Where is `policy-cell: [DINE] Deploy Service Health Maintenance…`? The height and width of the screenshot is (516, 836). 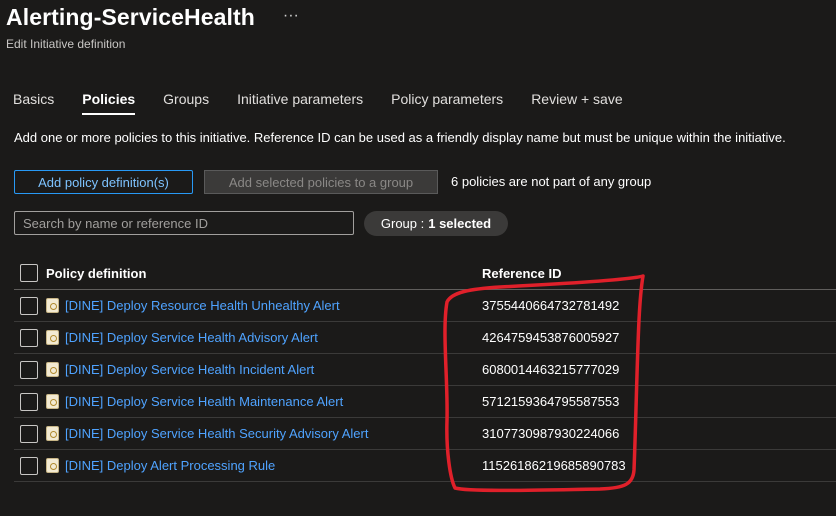
policy-cell: [DINE] Deploy Service Health Maintenance… is located at coordinates (194, 401).